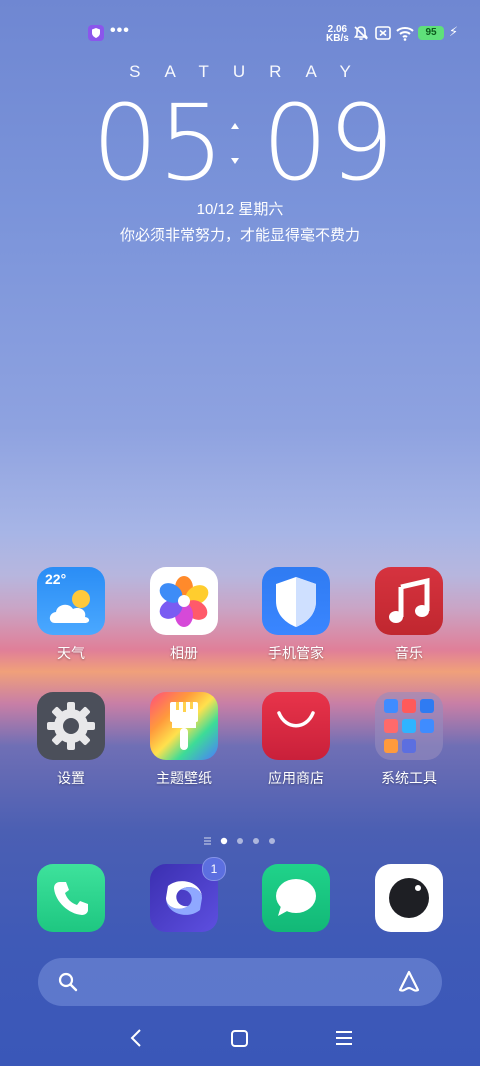 The image size is (480, 1066). I want to click on motto-text: 你必须非常努力，才能显得毫不费力, so click(239, 235).